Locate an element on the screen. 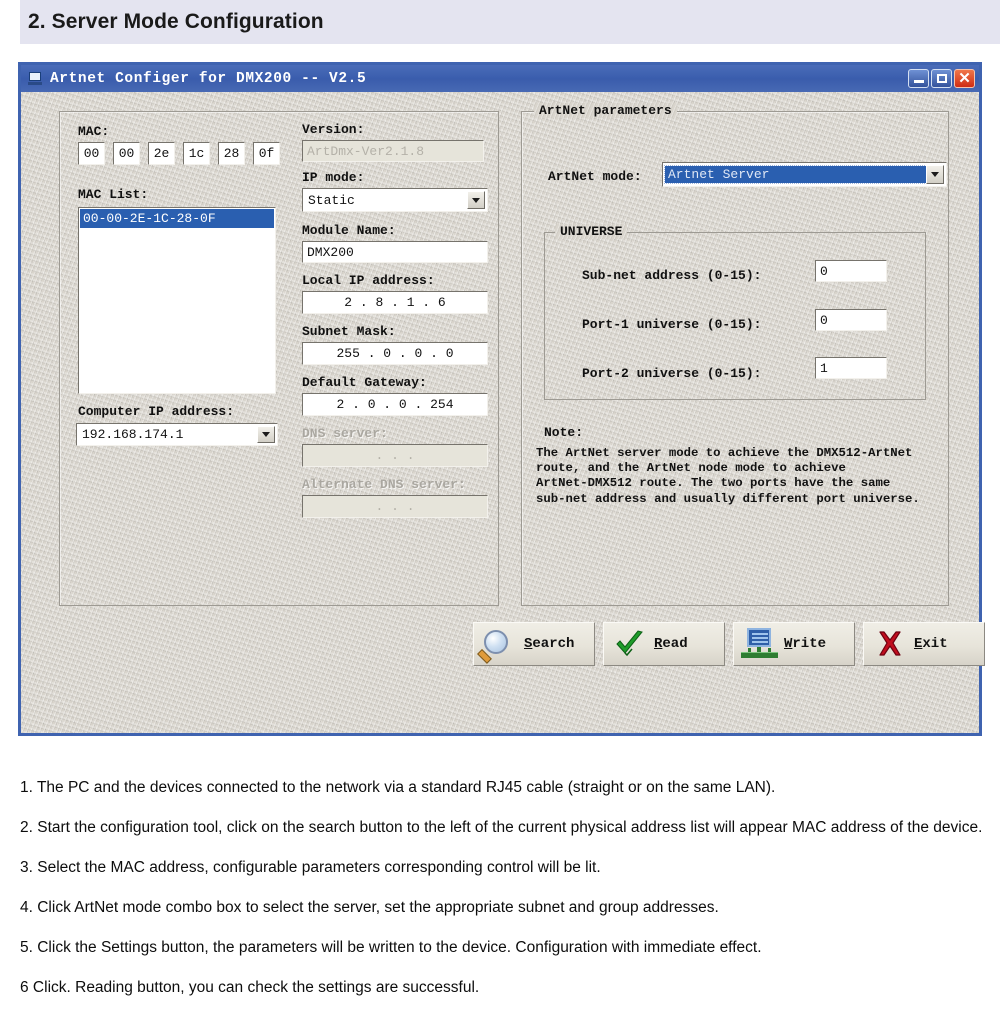 This screenshot has width=1000, height=1018. mac-octet-5: 28 is located at coordinates (231, 153).